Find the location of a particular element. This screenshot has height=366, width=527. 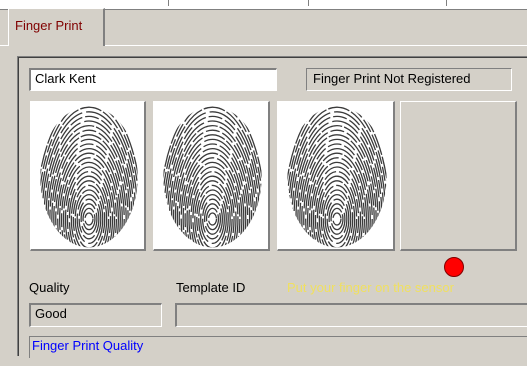

template-id-field is located at coordinates (351, 315).